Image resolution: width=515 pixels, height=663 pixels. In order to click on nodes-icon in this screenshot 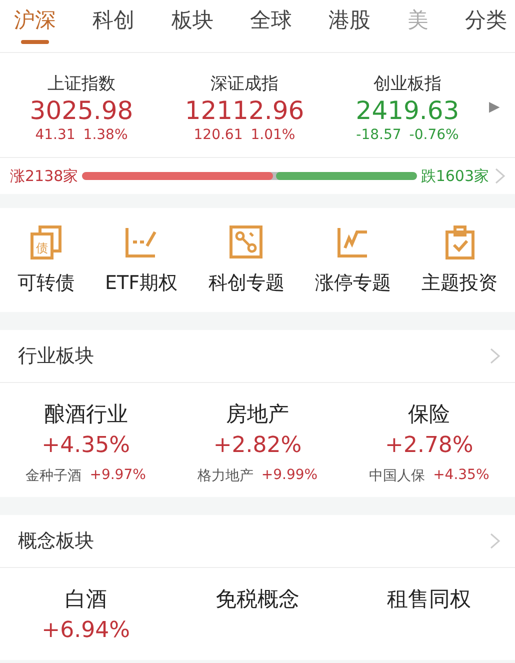, I will do `click(246, 242)`.